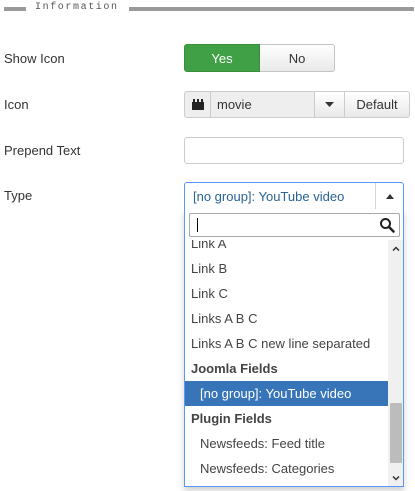 This screenshot has width=415, height=491. I want to click on text-cursor, so click(197, 225).